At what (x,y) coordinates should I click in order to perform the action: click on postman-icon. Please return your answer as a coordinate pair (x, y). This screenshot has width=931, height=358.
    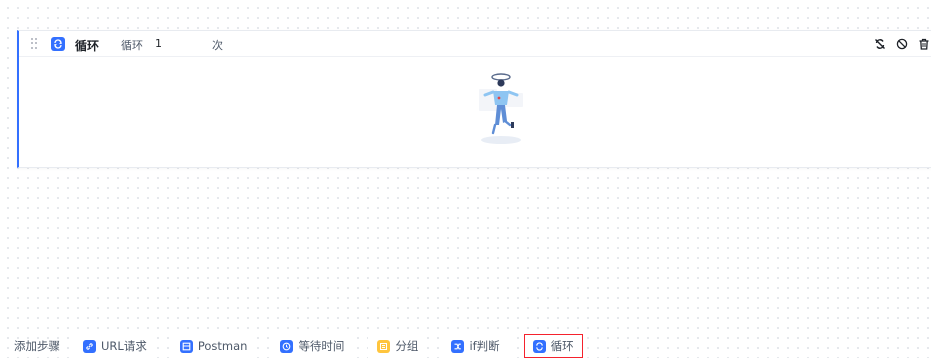
    Looking at the image, I should click on (186, 346).